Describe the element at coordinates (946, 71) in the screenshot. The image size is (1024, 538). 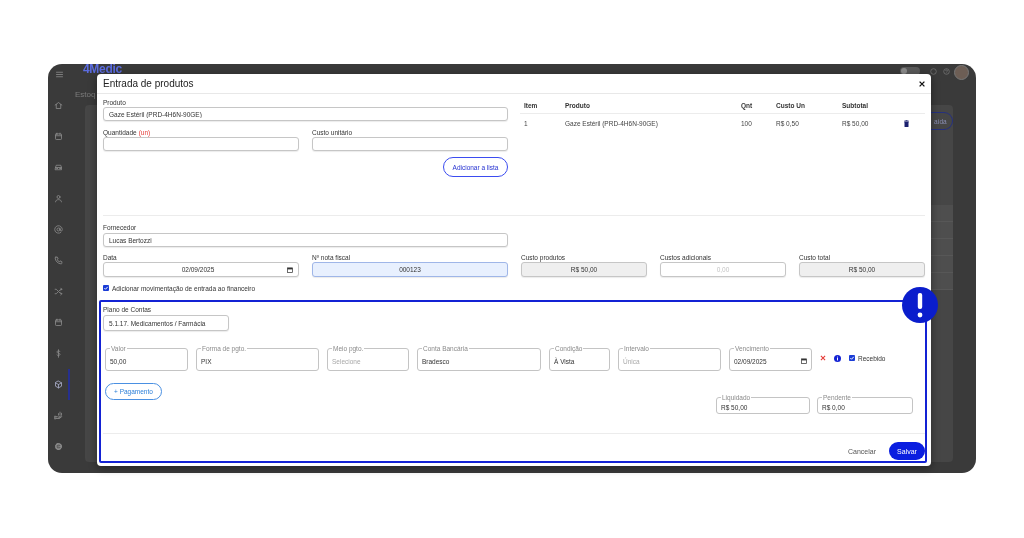
I see `help-icon` at that location.